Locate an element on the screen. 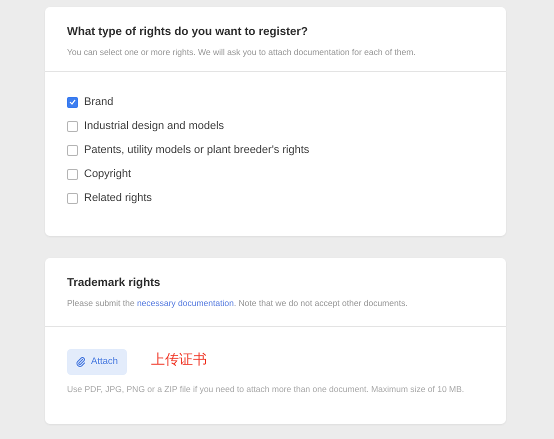 The image size is (554, 439). card-subtitle: Please submit the necessary documentation. Note that we do not accept other documents. is located at coordinates (238, 303).